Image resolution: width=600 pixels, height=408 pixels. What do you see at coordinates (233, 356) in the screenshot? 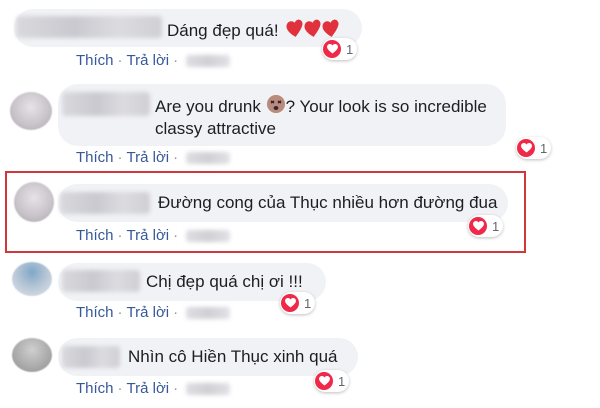
I see `comment-text: Nhìn cô Hiền Thục xinh quá` at bounding box center [233, 356].